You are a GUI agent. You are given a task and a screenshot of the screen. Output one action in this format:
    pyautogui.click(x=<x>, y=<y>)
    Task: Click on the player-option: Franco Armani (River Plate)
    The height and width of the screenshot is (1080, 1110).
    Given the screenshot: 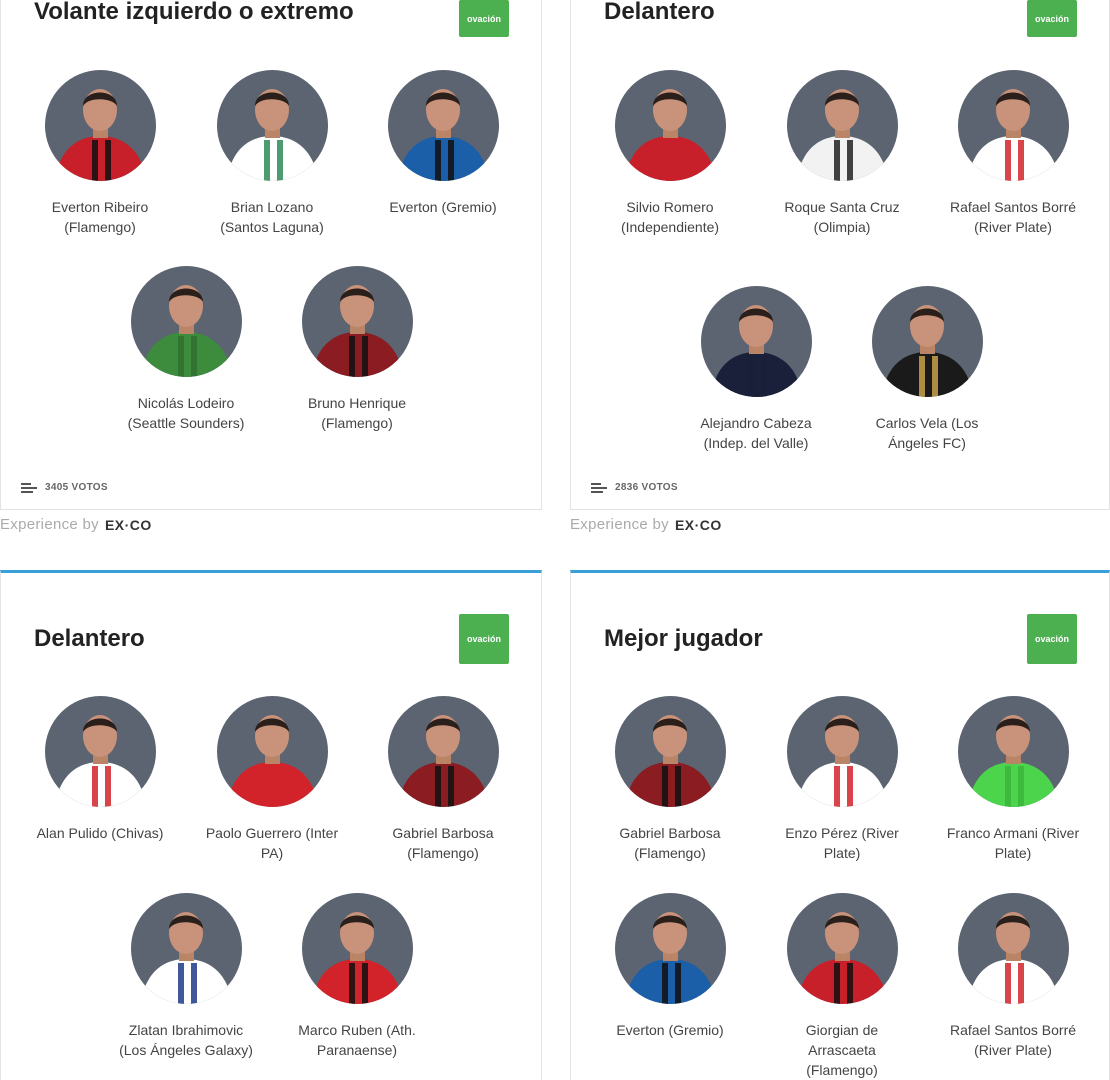 What is the action you would take?
    pyautogui.click(x=1013, y=779)
    